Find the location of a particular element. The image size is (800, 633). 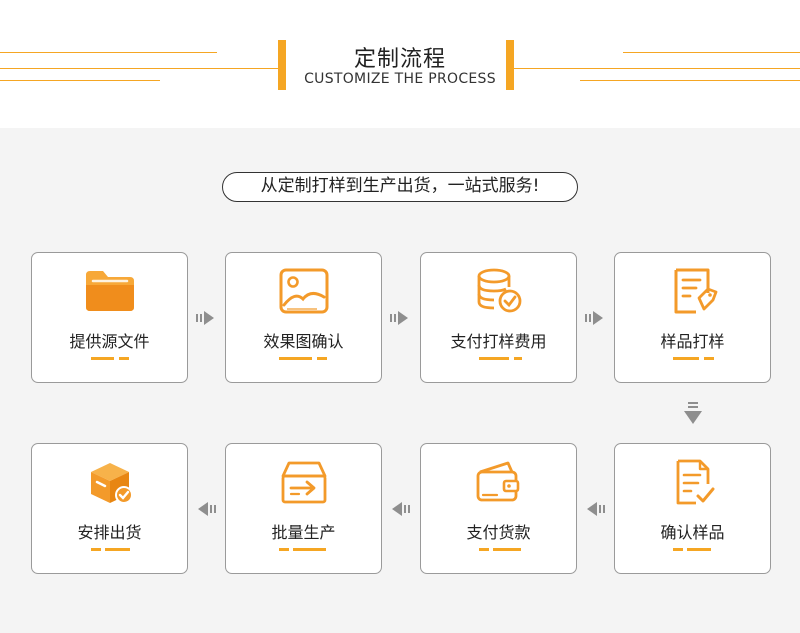

step-label: 效果图确认 is located at coordinates (303, 341).